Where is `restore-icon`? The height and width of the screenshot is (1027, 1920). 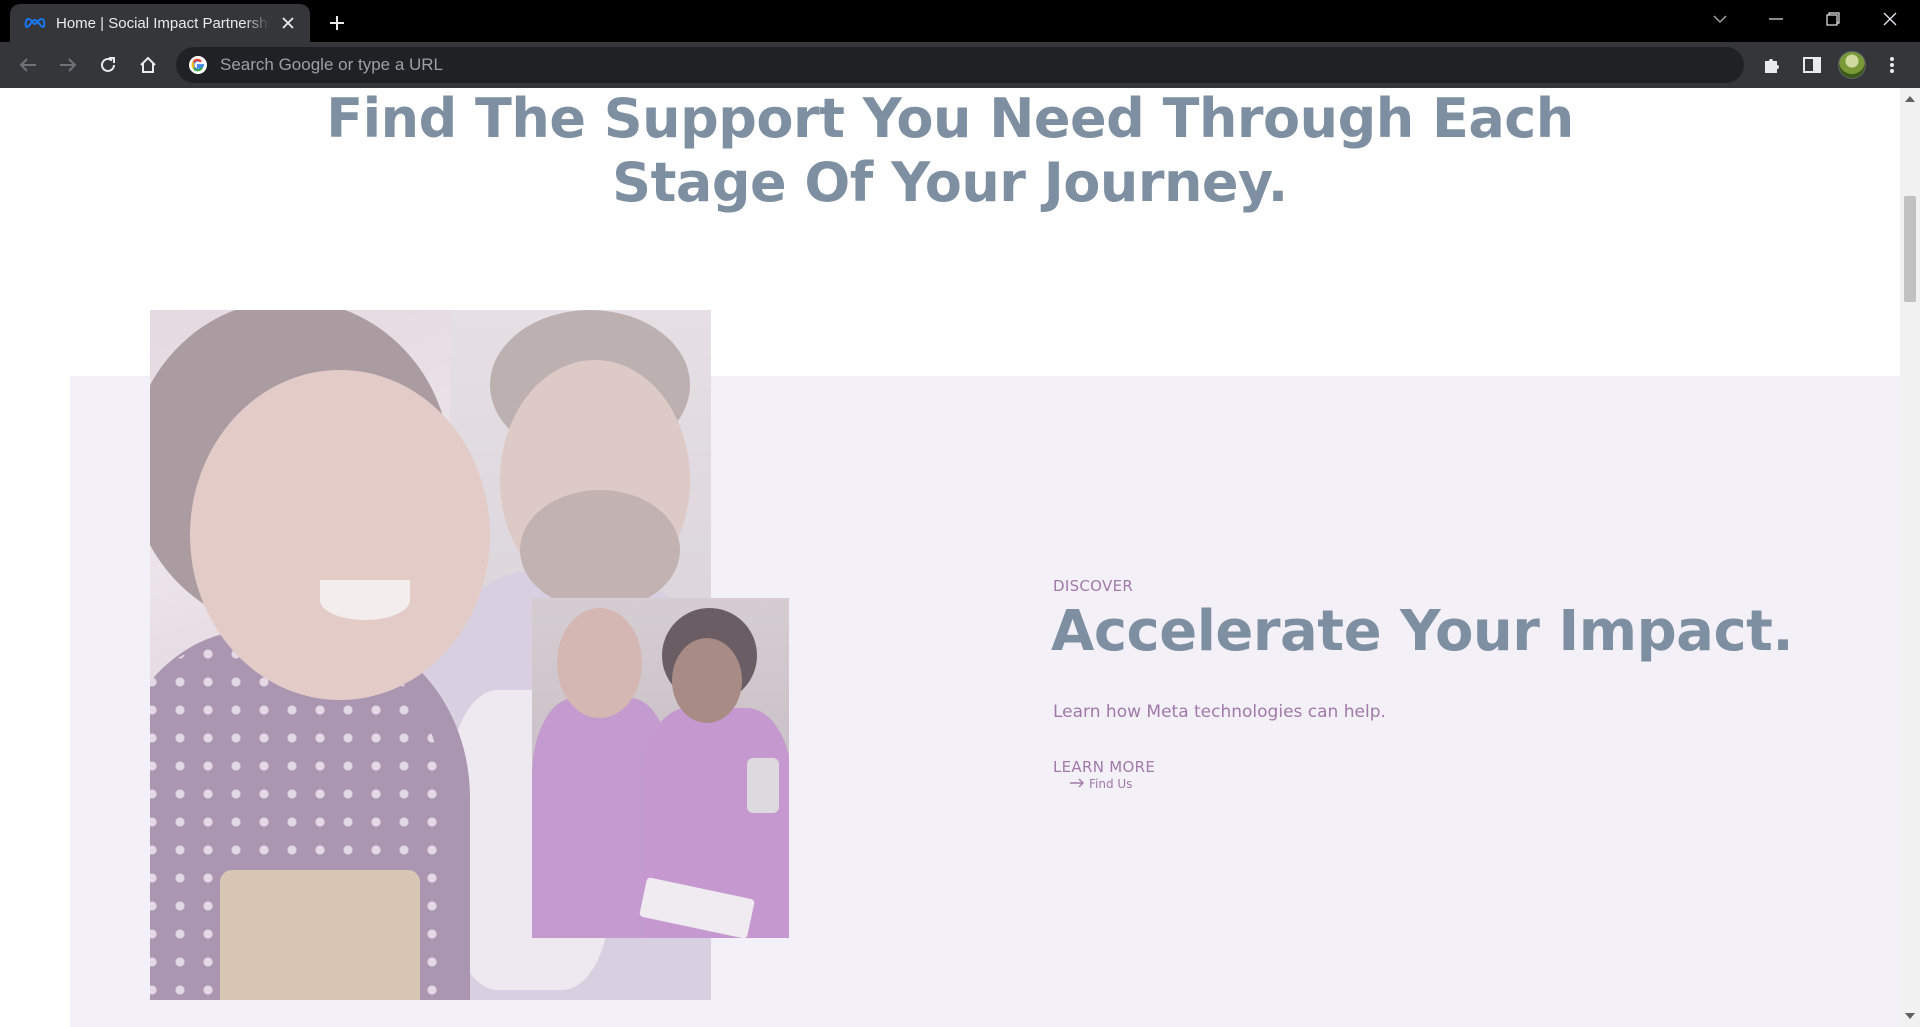
restore-icon is located at coordinates (1833, 19).